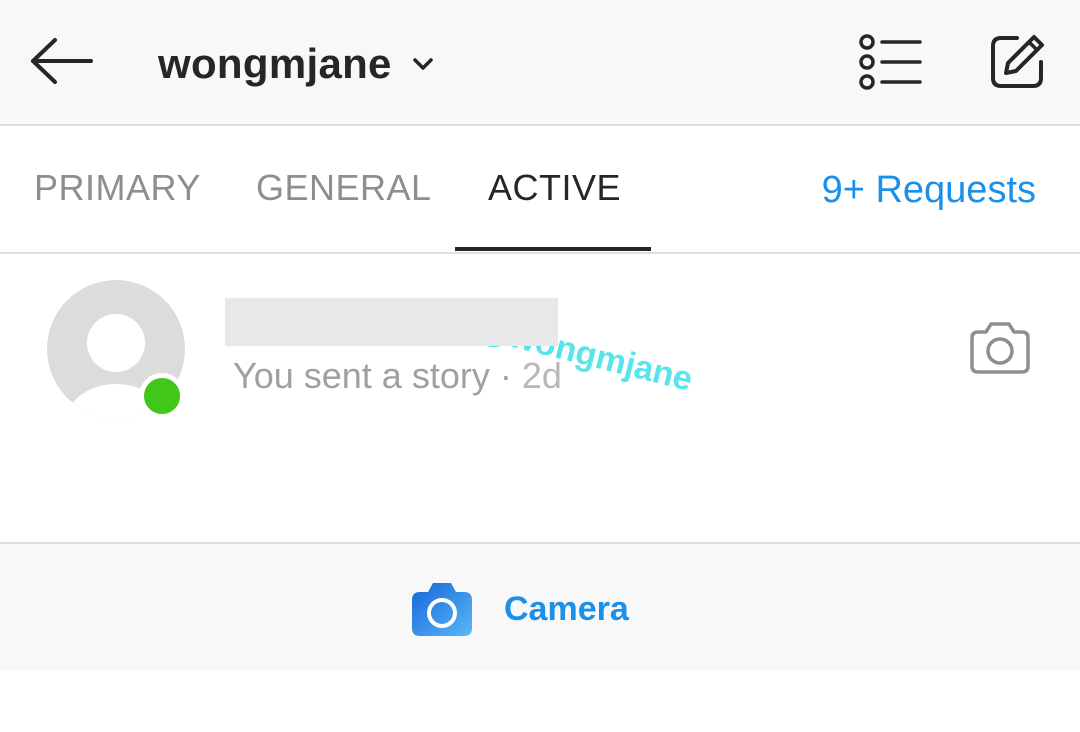  What do you see at coordinates (566, 608) in the screenshot?
I see `camera-label: Camera` at bounding box center [566, 608].